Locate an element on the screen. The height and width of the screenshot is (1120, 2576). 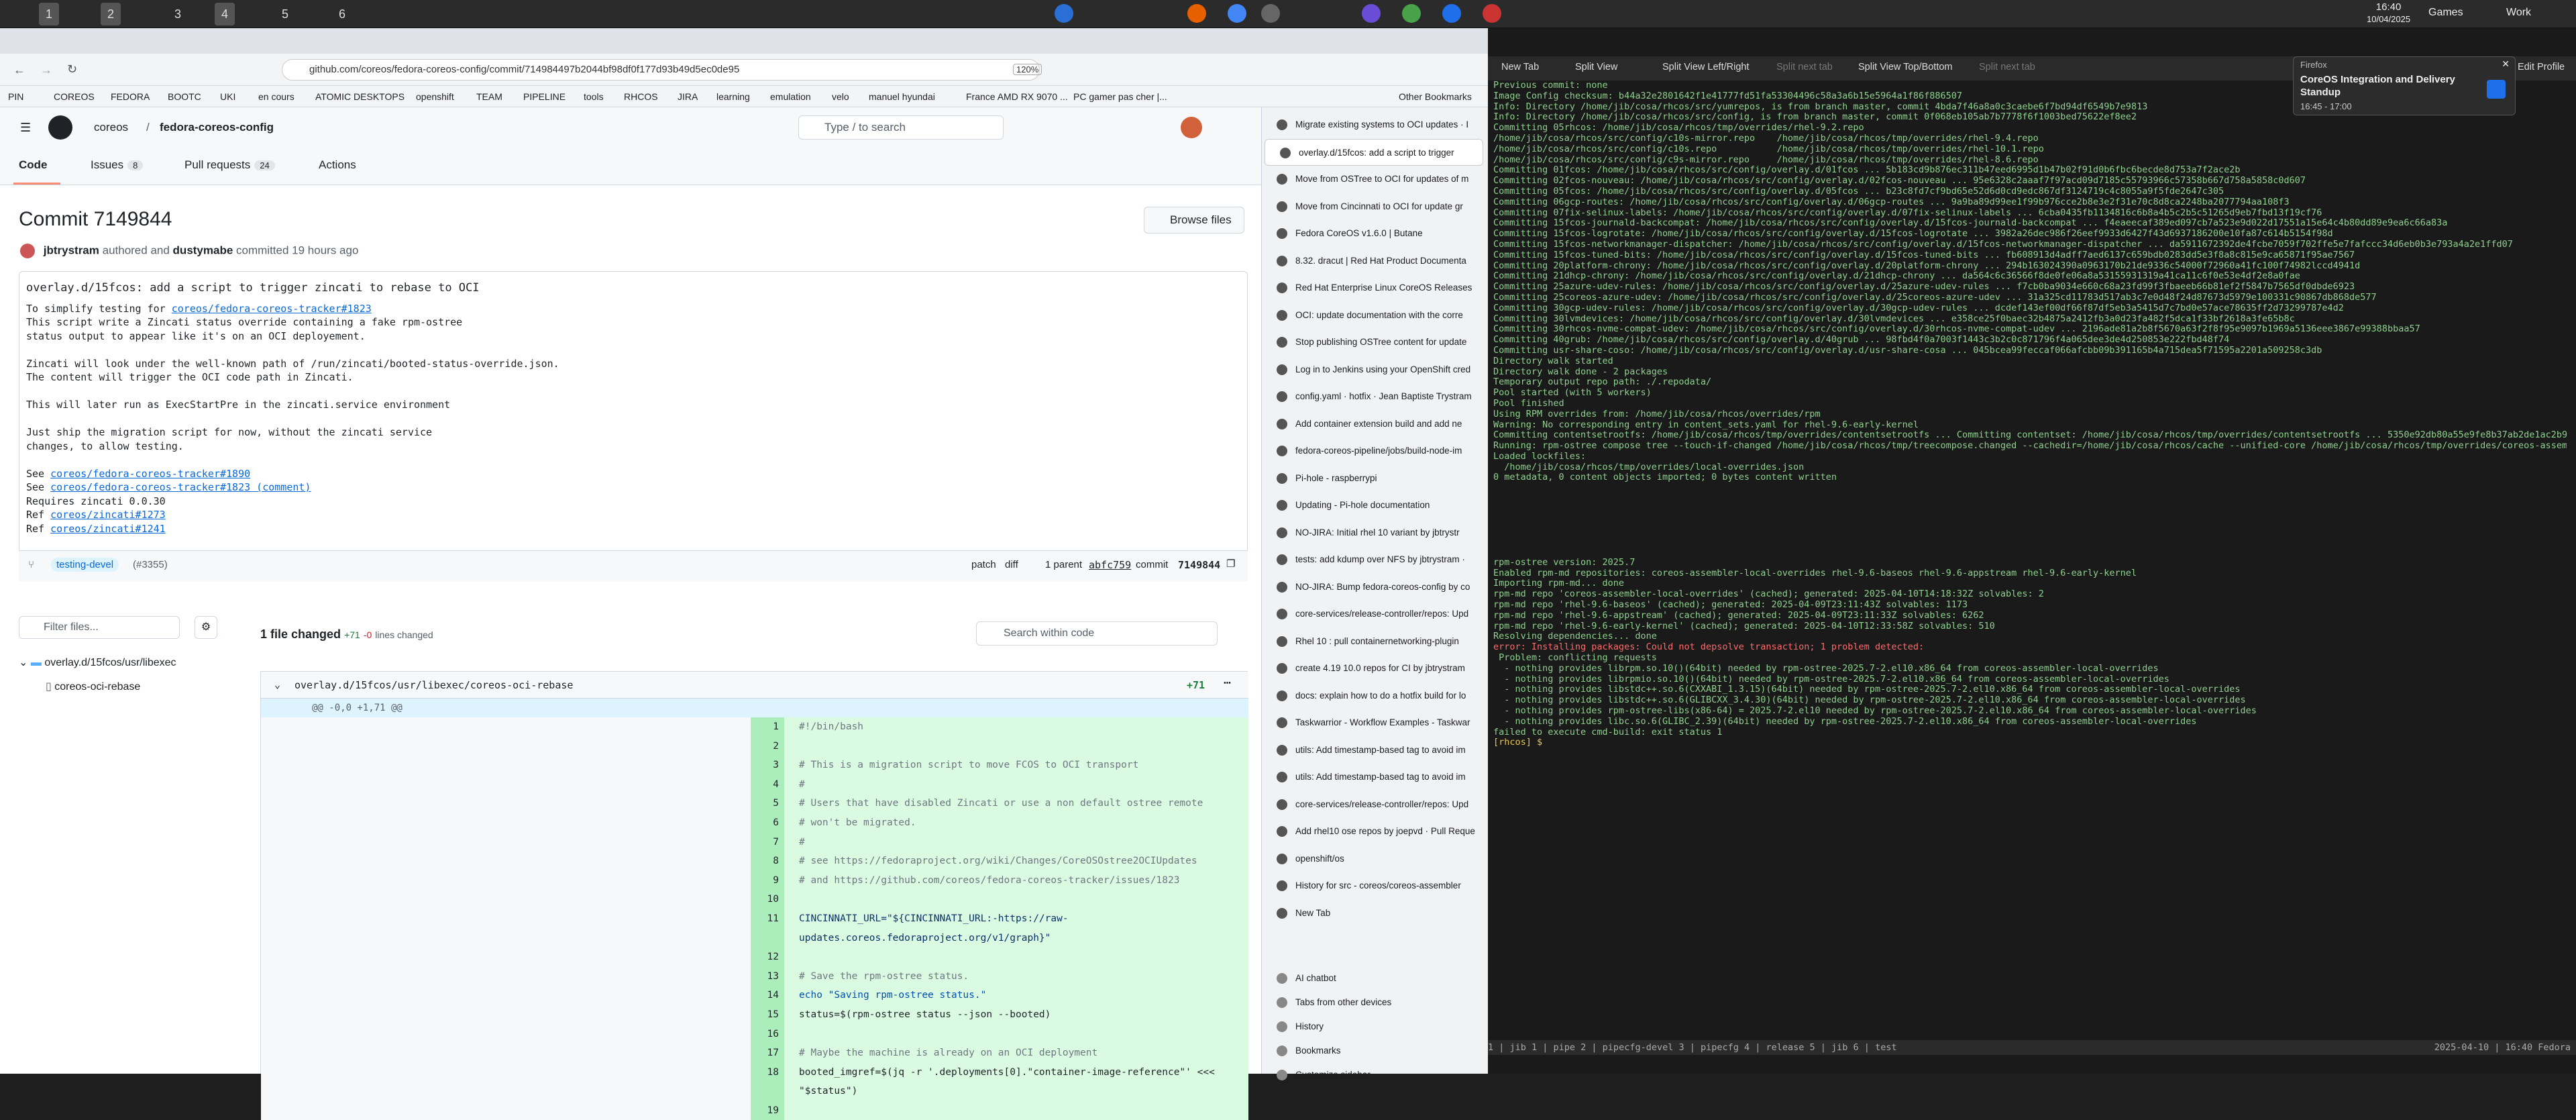
sidebar-footer-item: Tabs from other devices is located at coordinates (1375, 1003).